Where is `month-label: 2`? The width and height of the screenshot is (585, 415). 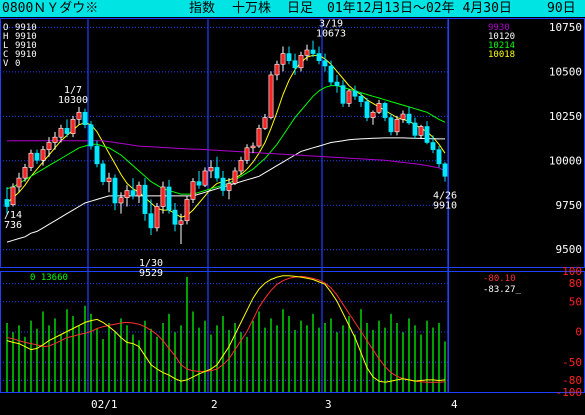
month-label: 2 is located at coordinates (214, 404).